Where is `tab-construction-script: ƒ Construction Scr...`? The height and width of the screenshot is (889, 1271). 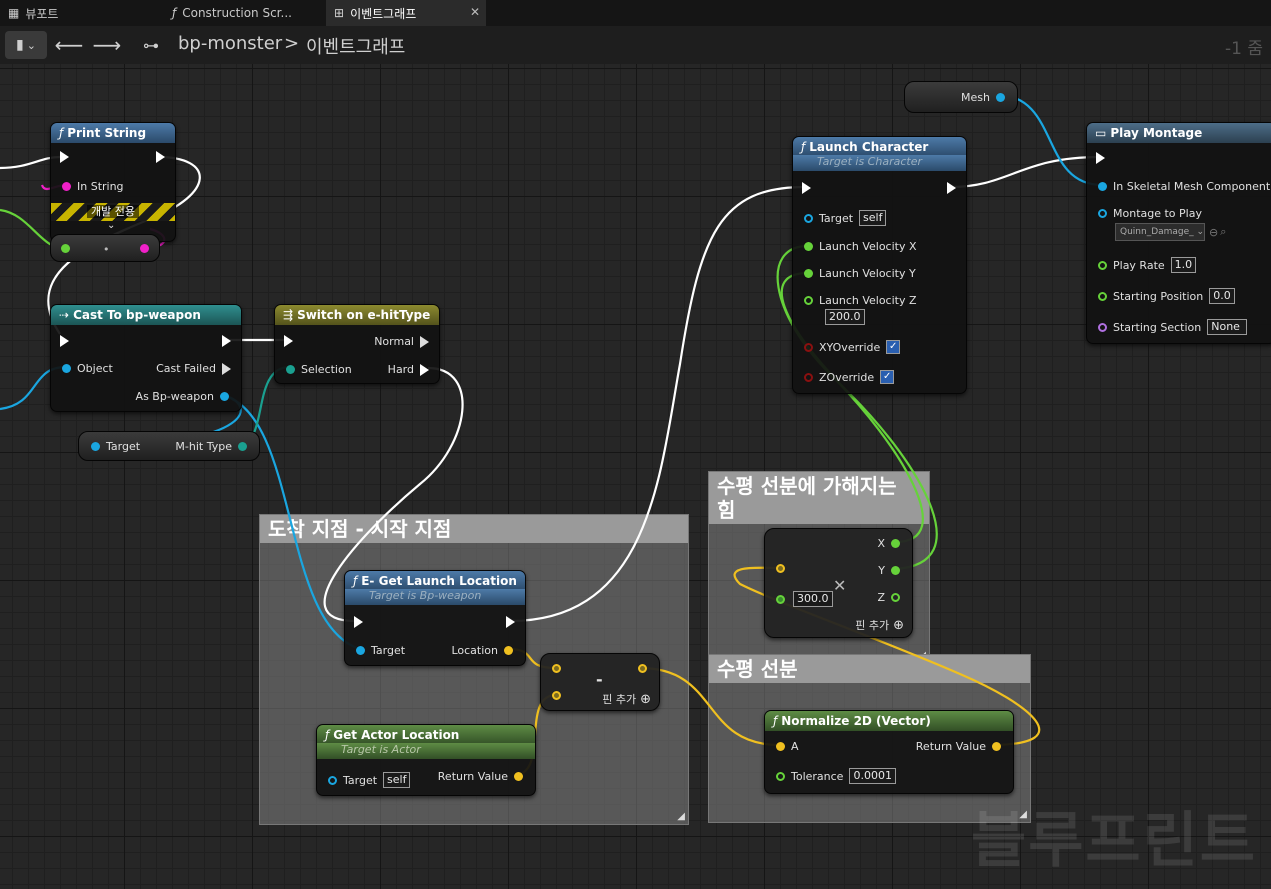 tab-construction-script: ƒ Construction Scr... is located at coordinates (243, 13).